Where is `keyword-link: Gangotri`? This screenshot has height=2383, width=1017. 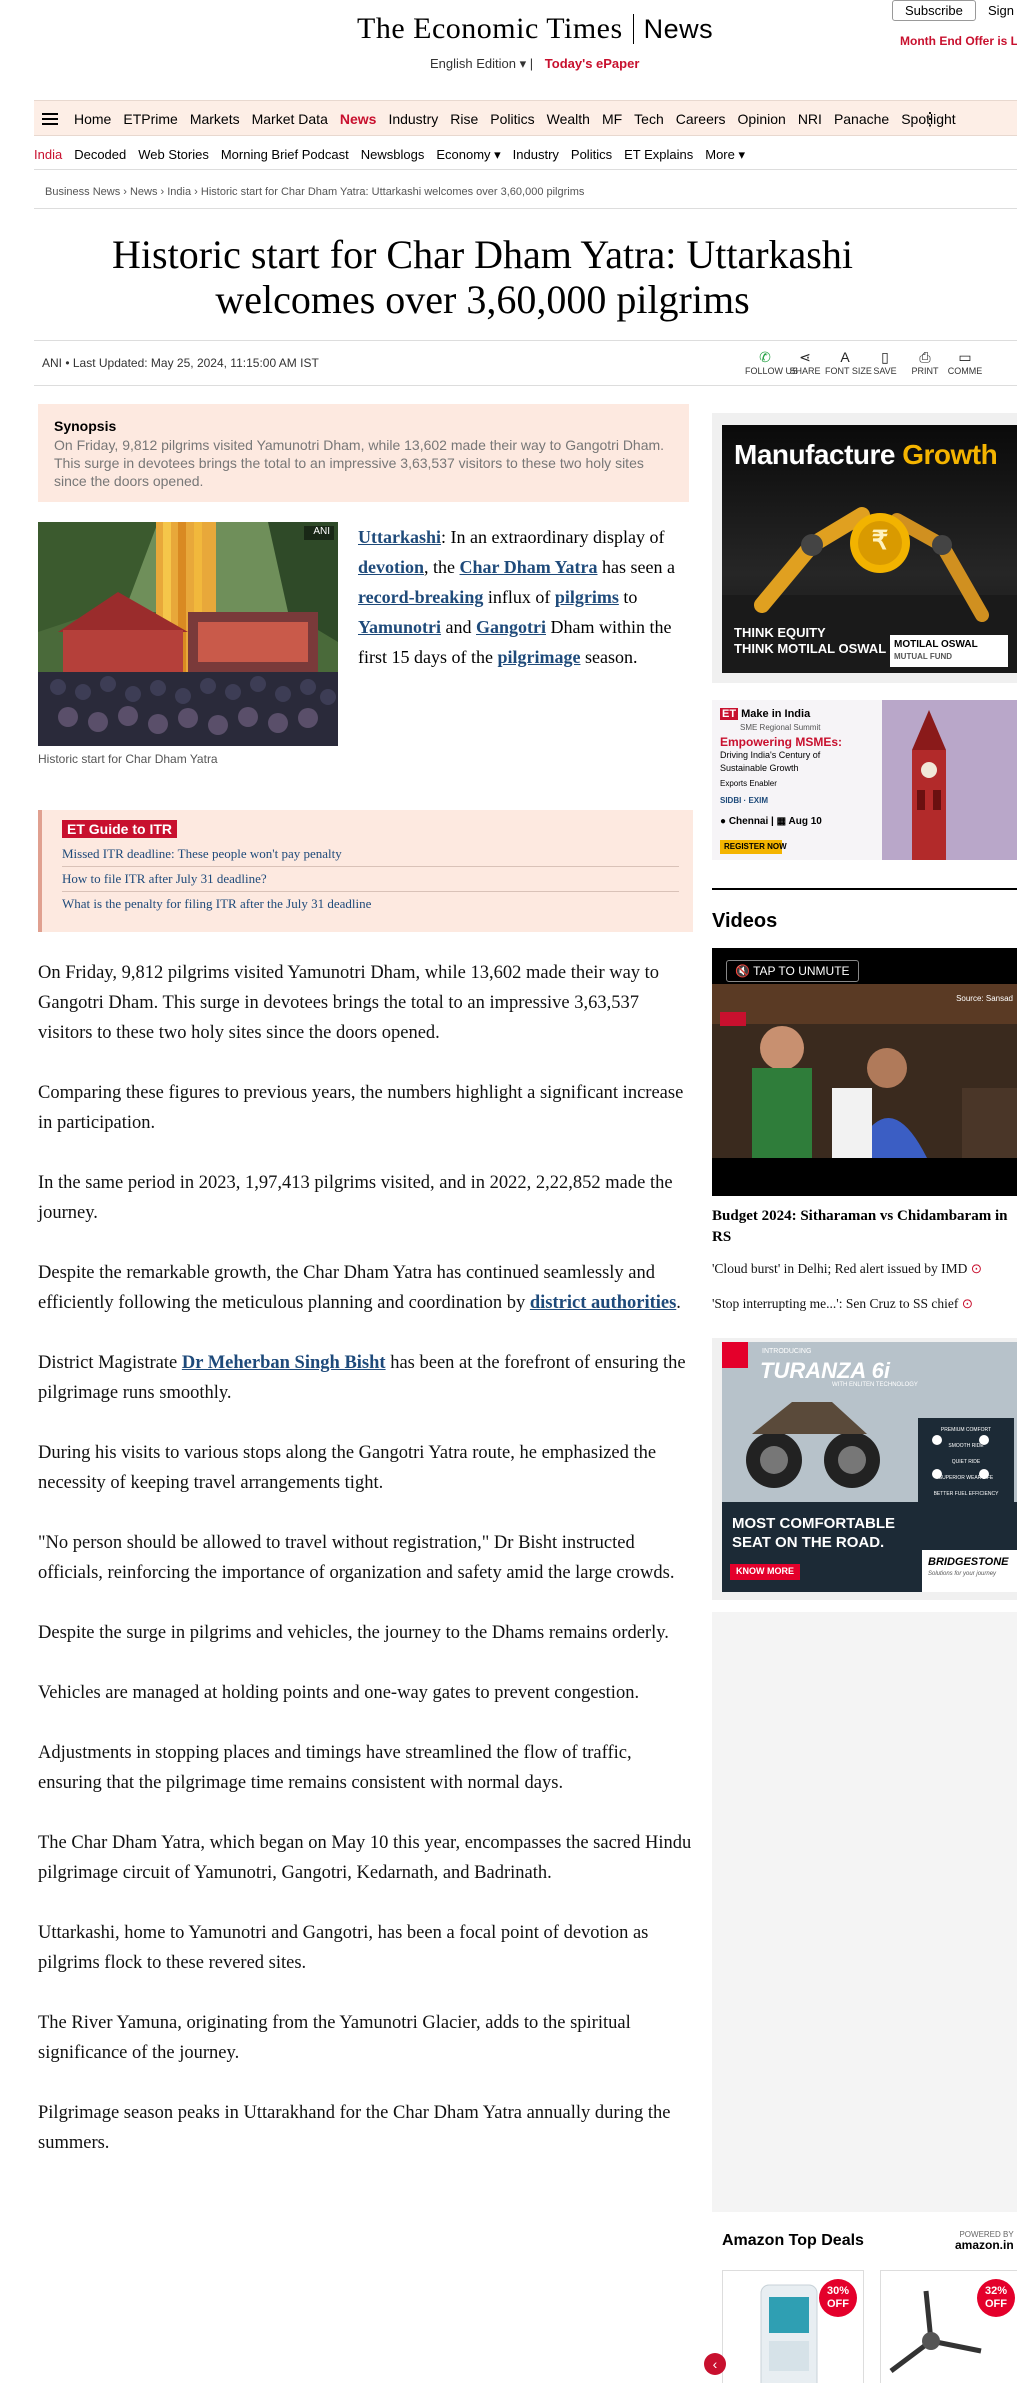 keyword-link: Gangotri is located at coordinates (511, 627).